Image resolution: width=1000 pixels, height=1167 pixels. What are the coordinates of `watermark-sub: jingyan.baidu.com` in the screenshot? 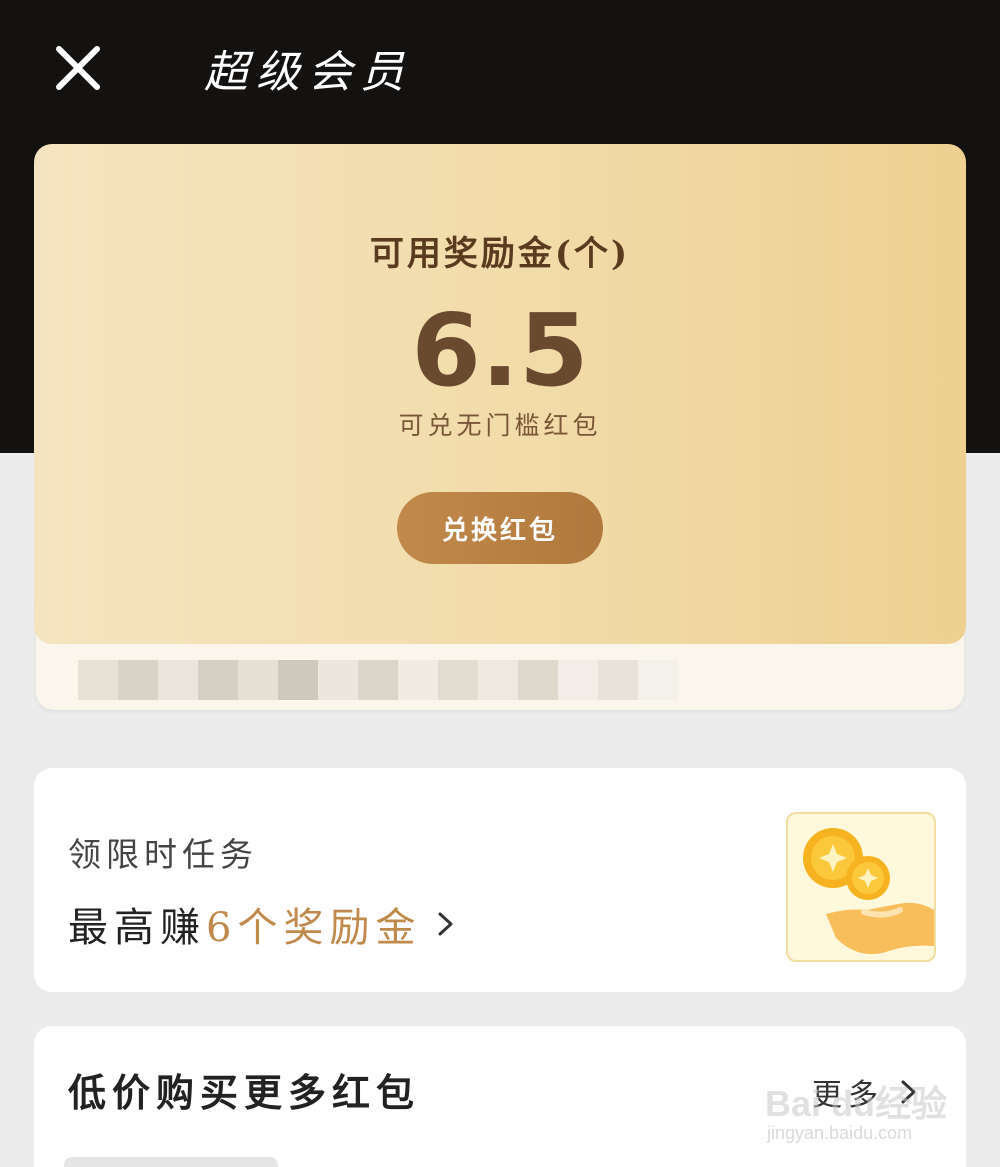 It's located at (840, 1133).